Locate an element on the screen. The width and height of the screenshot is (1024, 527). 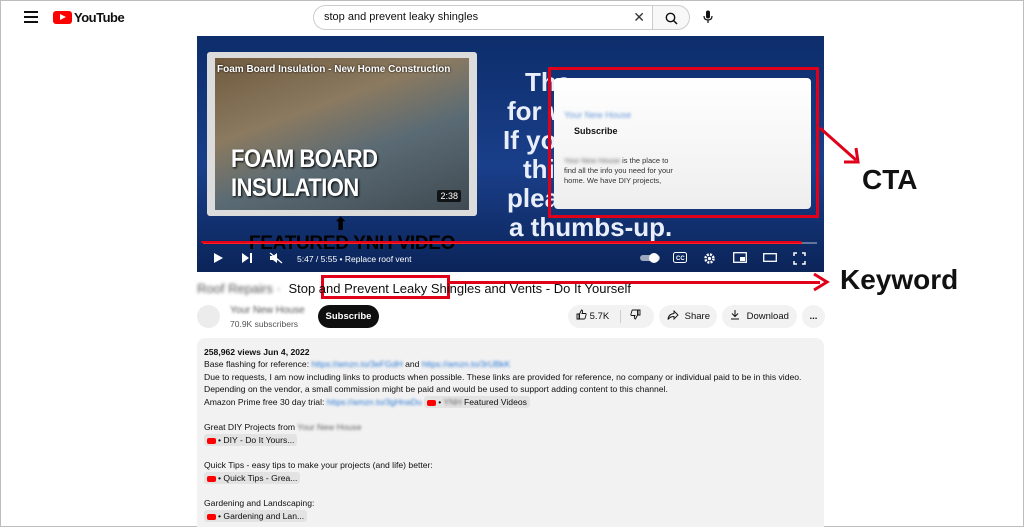
search-button is located at coordinates (671, 17).